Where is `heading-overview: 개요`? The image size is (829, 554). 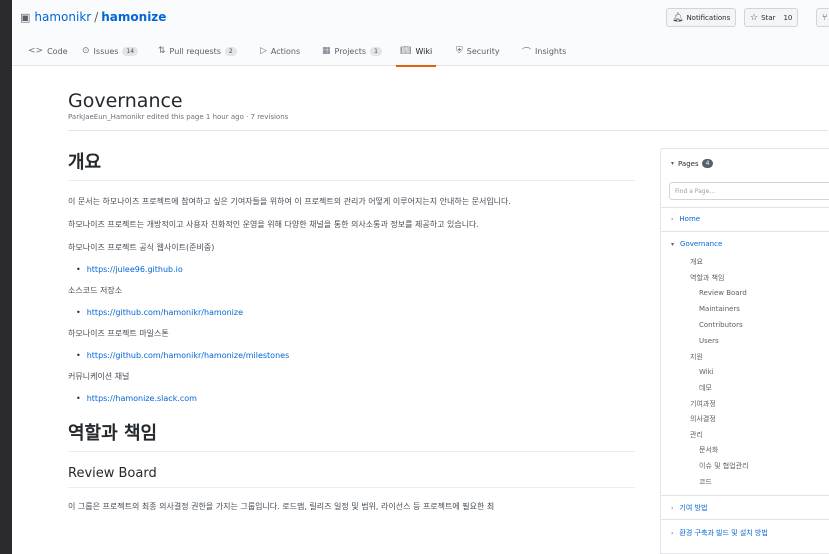 heading-overview: 개요 is located at coordinates (351, 164).